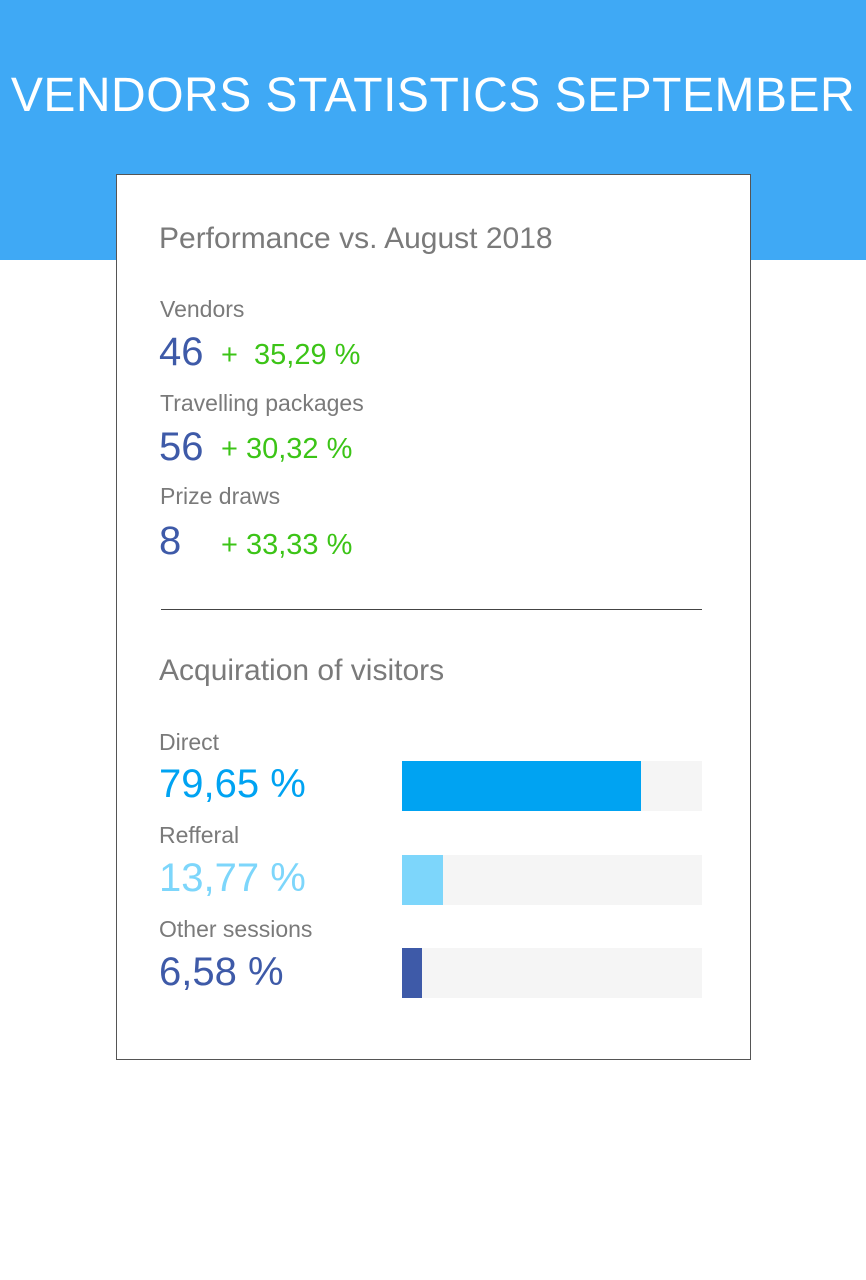  Describe the element at coordinates (181, 447) in the screenshot. I see `metric-value-travelling-packages: 56` at that location.